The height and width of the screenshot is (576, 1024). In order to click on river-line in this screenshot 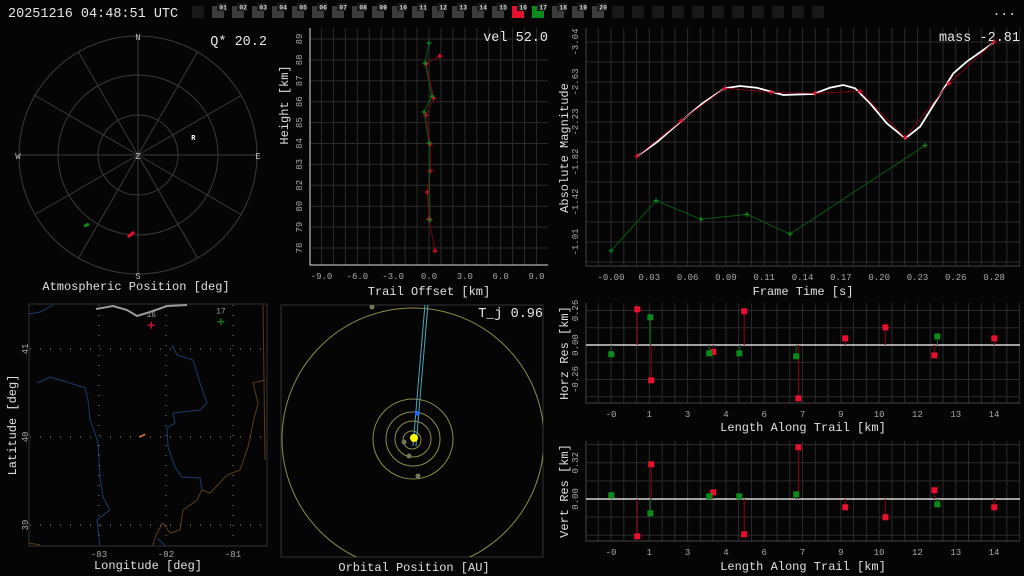, I will do `click(73, 461)`.